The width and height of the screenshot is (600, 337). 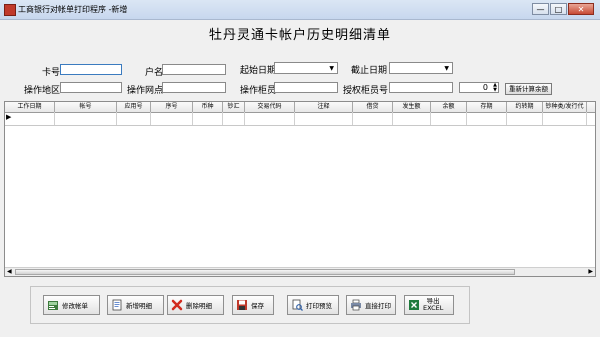 I want to click on op-teller-input, so click(x=306, y=87).